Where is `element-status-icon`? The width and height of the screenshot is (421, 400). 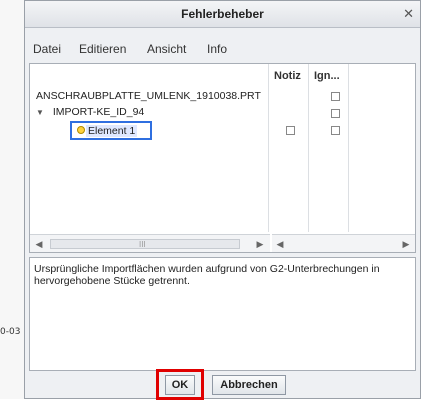
element-status-icon is located at coordinates (81, 130).